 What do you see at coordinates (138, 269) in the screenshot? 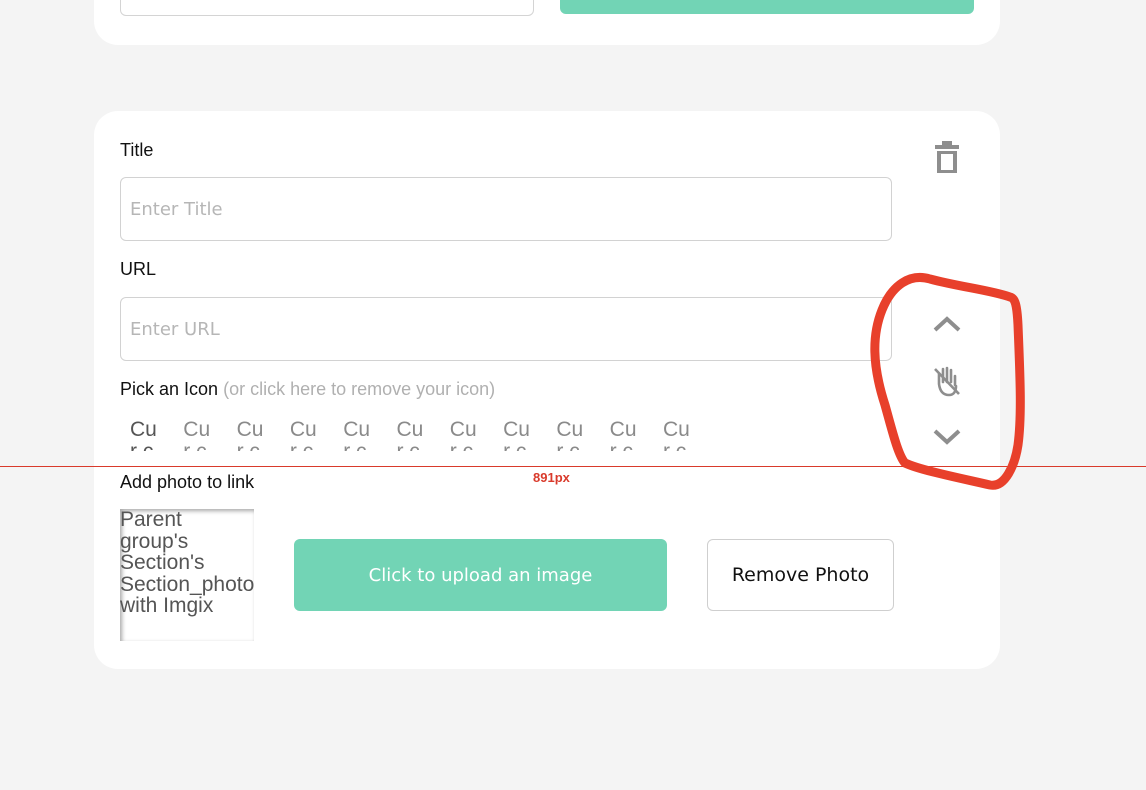
I see `url-label: URL` at bounding box center [138, 269].